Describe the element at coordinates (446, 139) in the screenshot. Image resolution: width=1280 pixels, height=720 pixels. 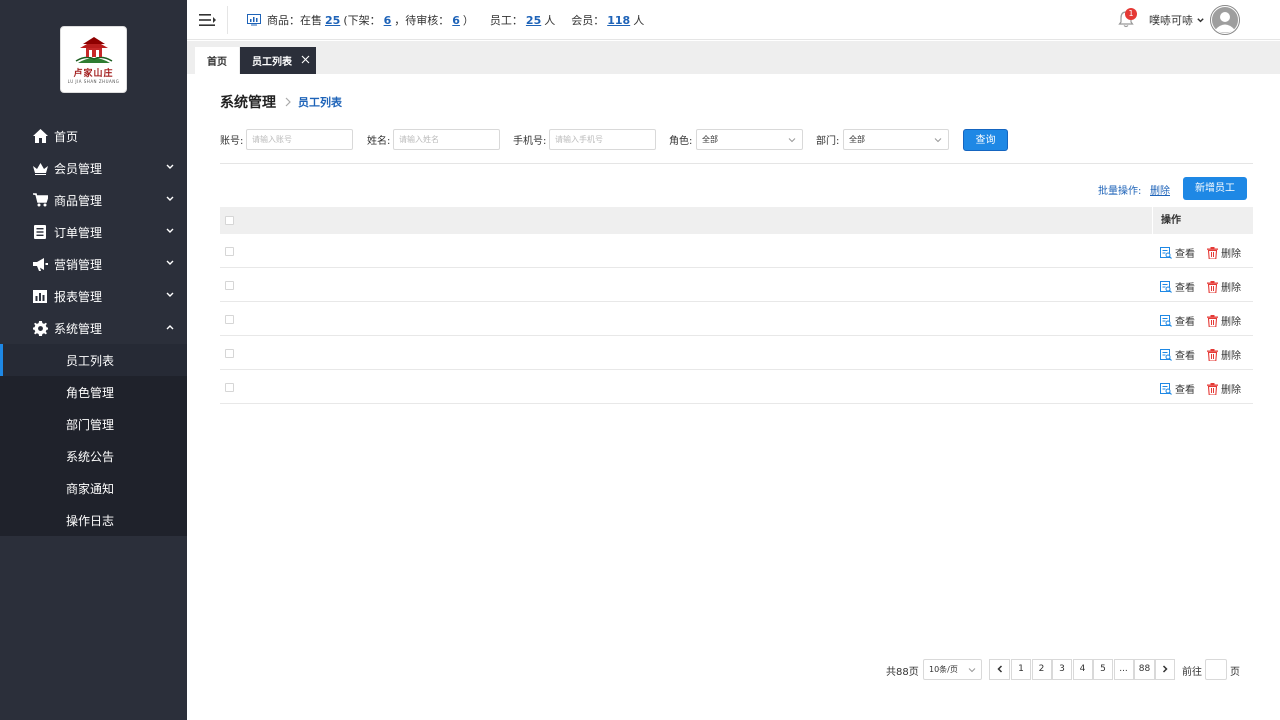
I see `name-input` at that location.